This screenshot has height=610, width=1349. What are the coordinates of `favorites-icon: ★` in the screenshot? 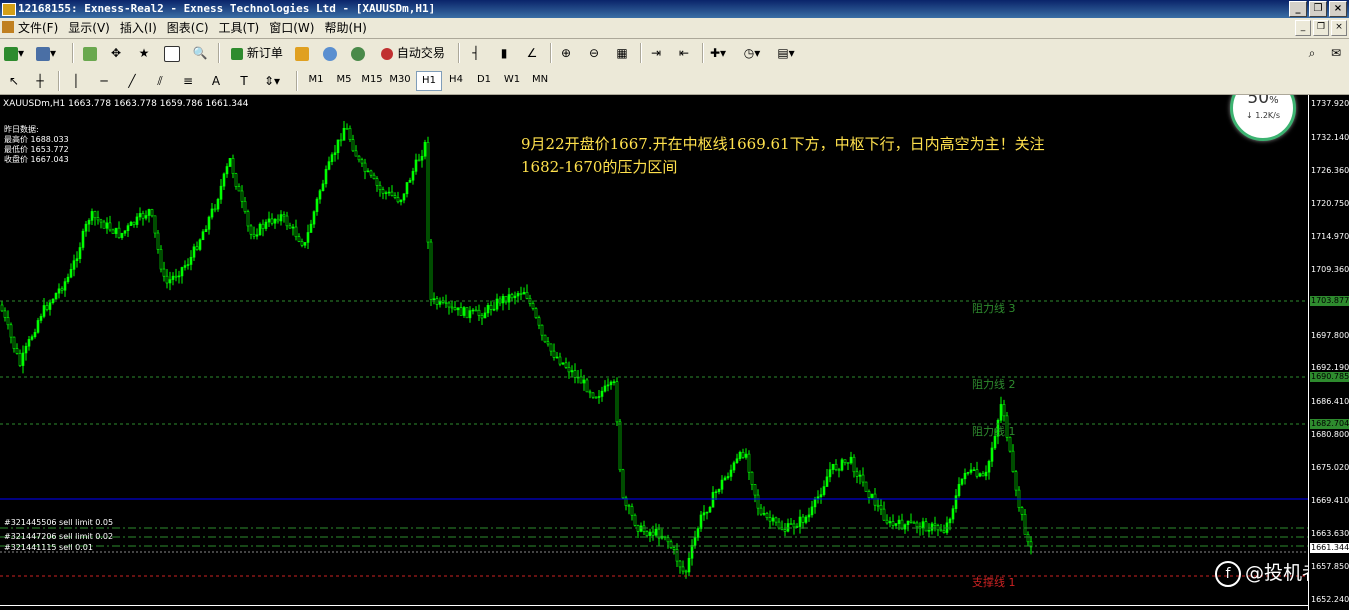 It's located at (144, 53).